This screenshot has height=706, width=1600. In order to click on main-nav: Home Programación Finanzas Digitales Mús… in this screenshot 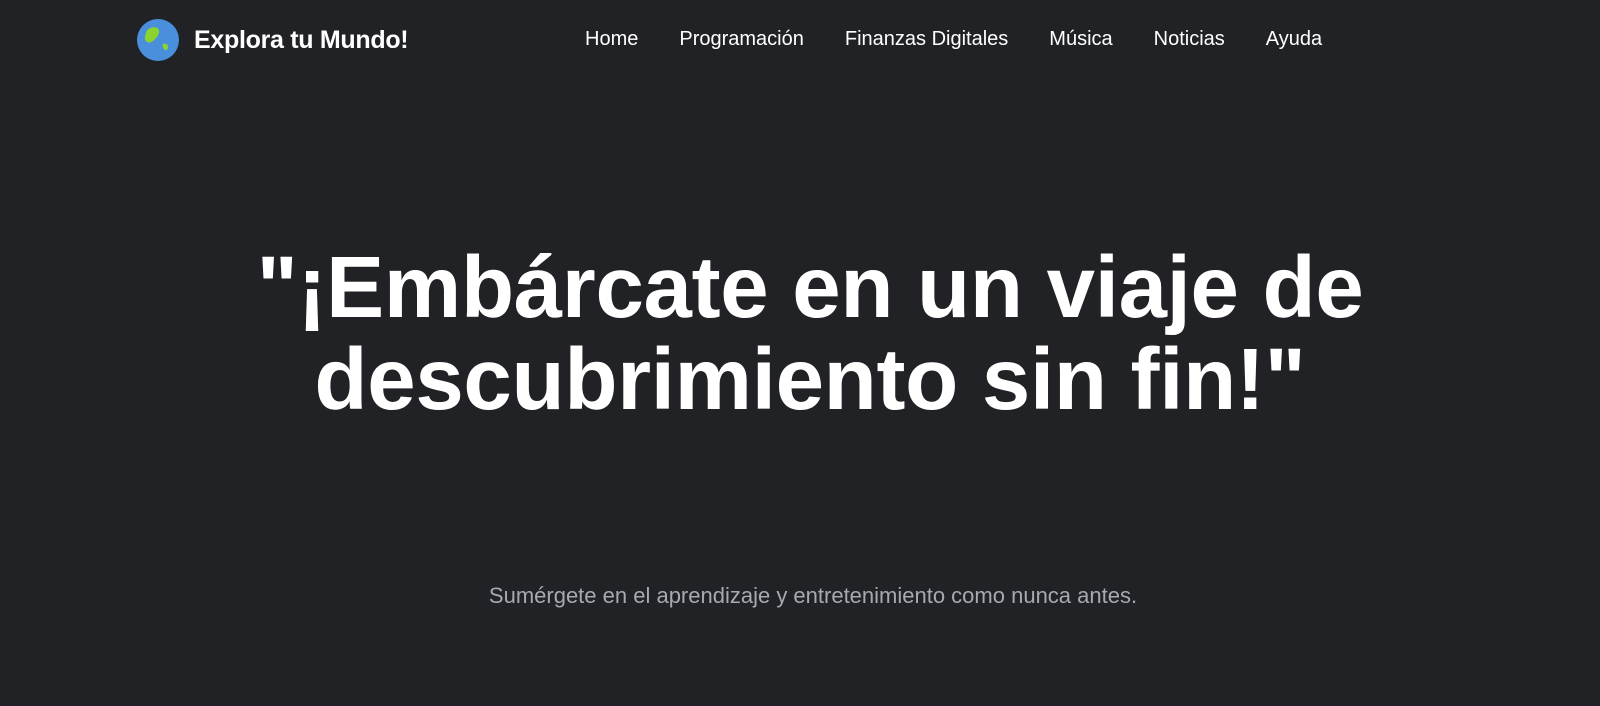, I will do `click(953, 39)`.